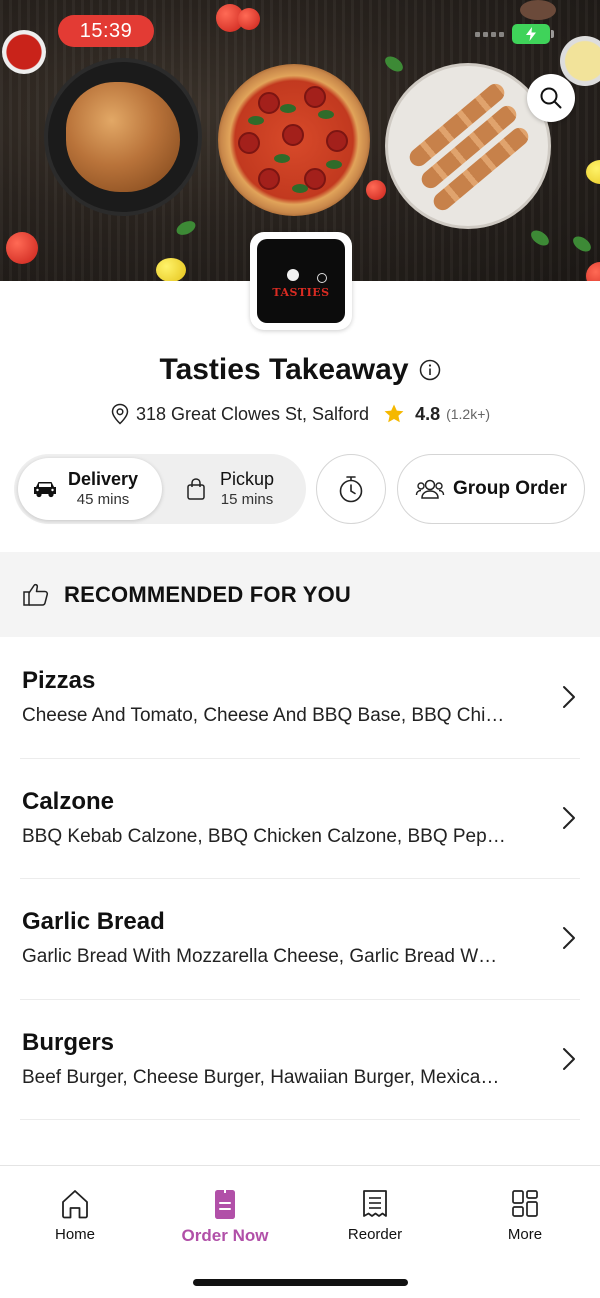 This screenshot has height=1298, width=600. What do you see at coordinates (207, 594) in the screenshot?
I see `recommended-label: RECOMMENDED FOR YOU` at bounding box center [207, 594].